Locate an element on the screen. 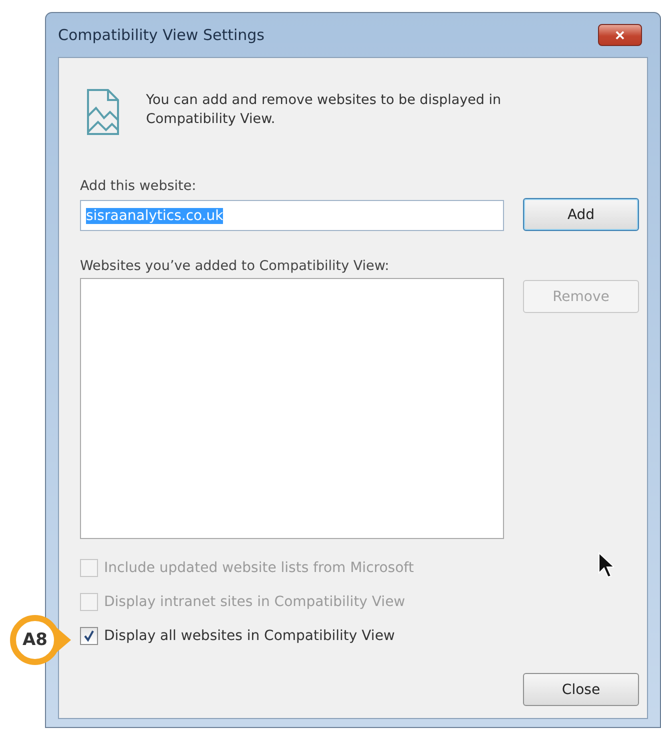 The image size is (661, 736). field-label: Add this website: is located at coordinates (139, 186).